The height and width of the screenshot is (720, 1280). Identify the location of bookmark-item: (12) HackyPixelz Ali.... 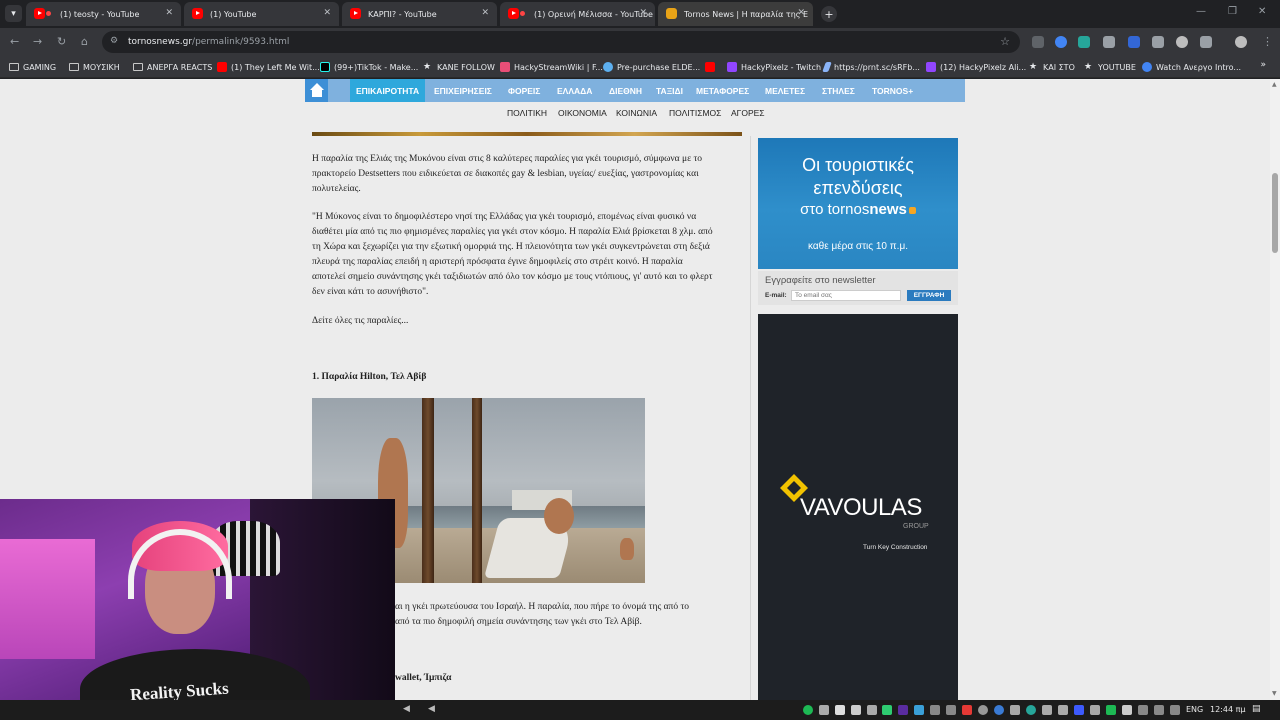
(976, 67).